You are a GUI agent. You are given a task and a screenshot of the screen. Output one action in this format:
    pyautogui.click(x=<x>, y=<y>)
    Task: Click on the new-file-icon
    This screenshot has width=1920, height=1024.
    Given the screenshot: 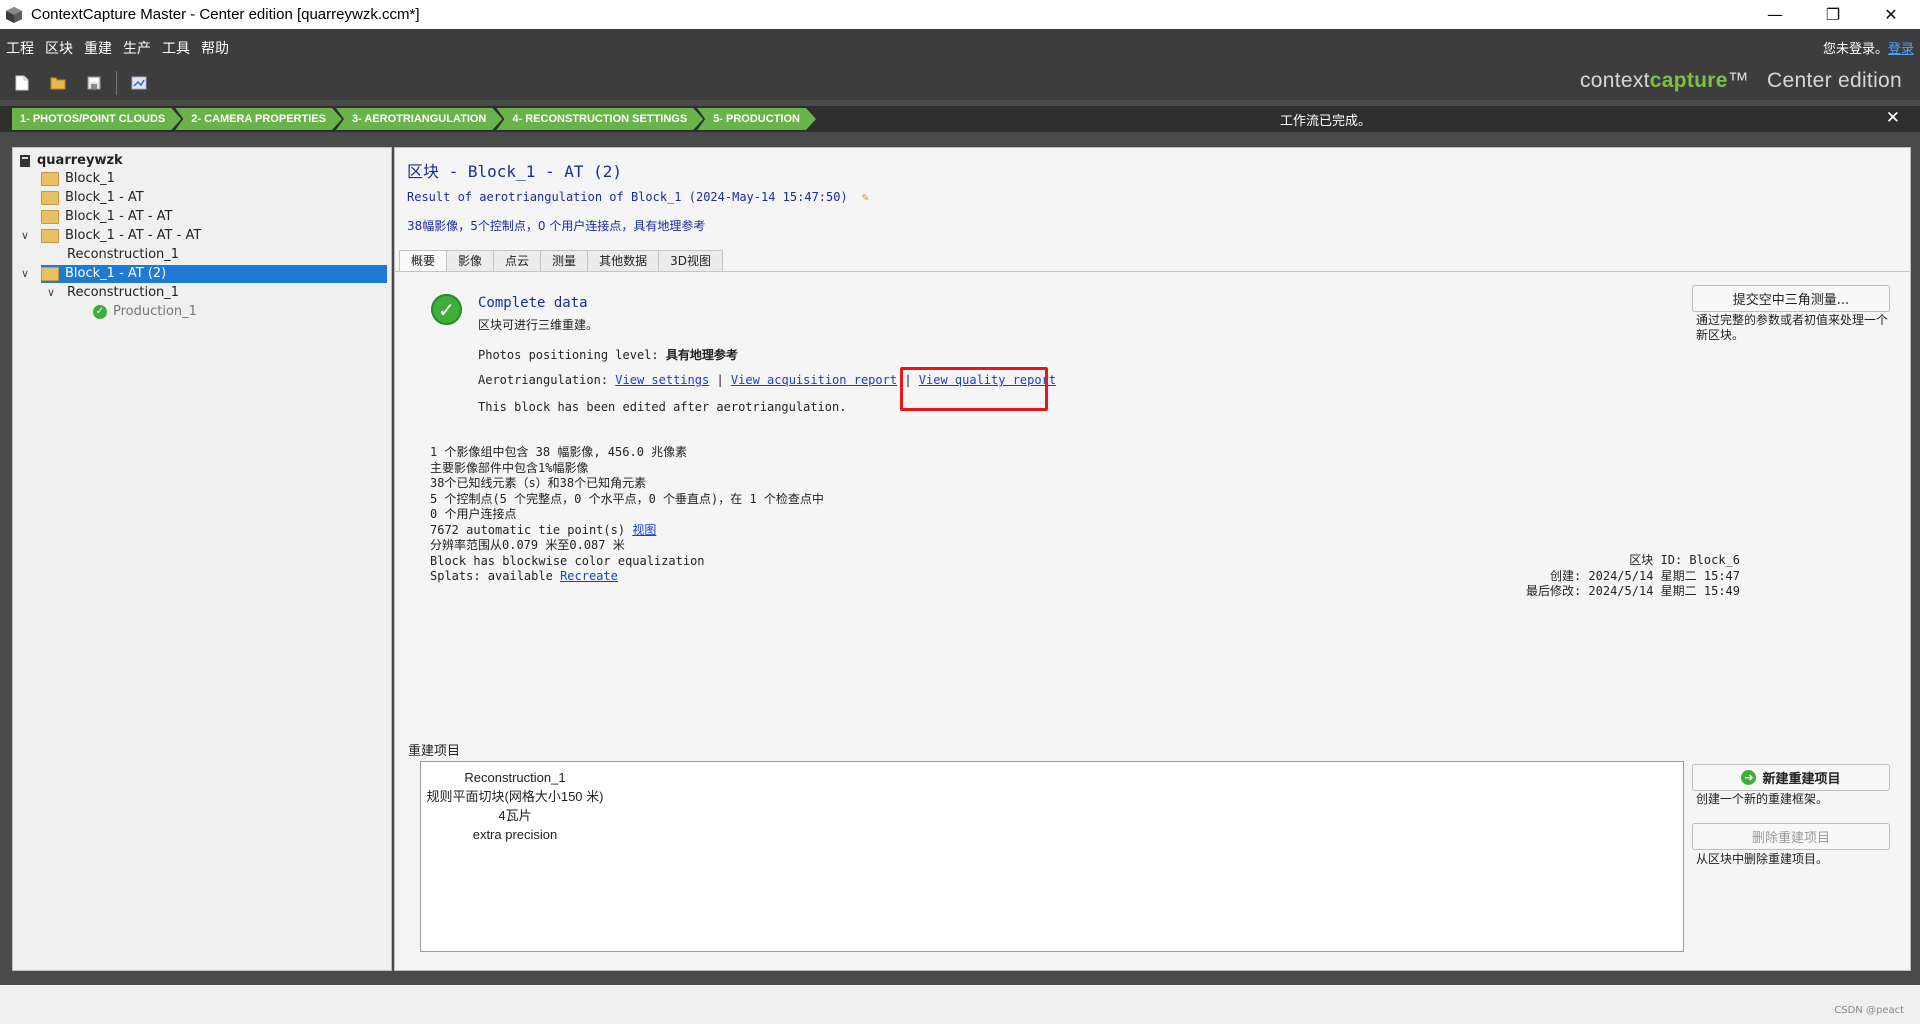 What is the action you would take?
    pyautogui.click(x=22, y=83)
    